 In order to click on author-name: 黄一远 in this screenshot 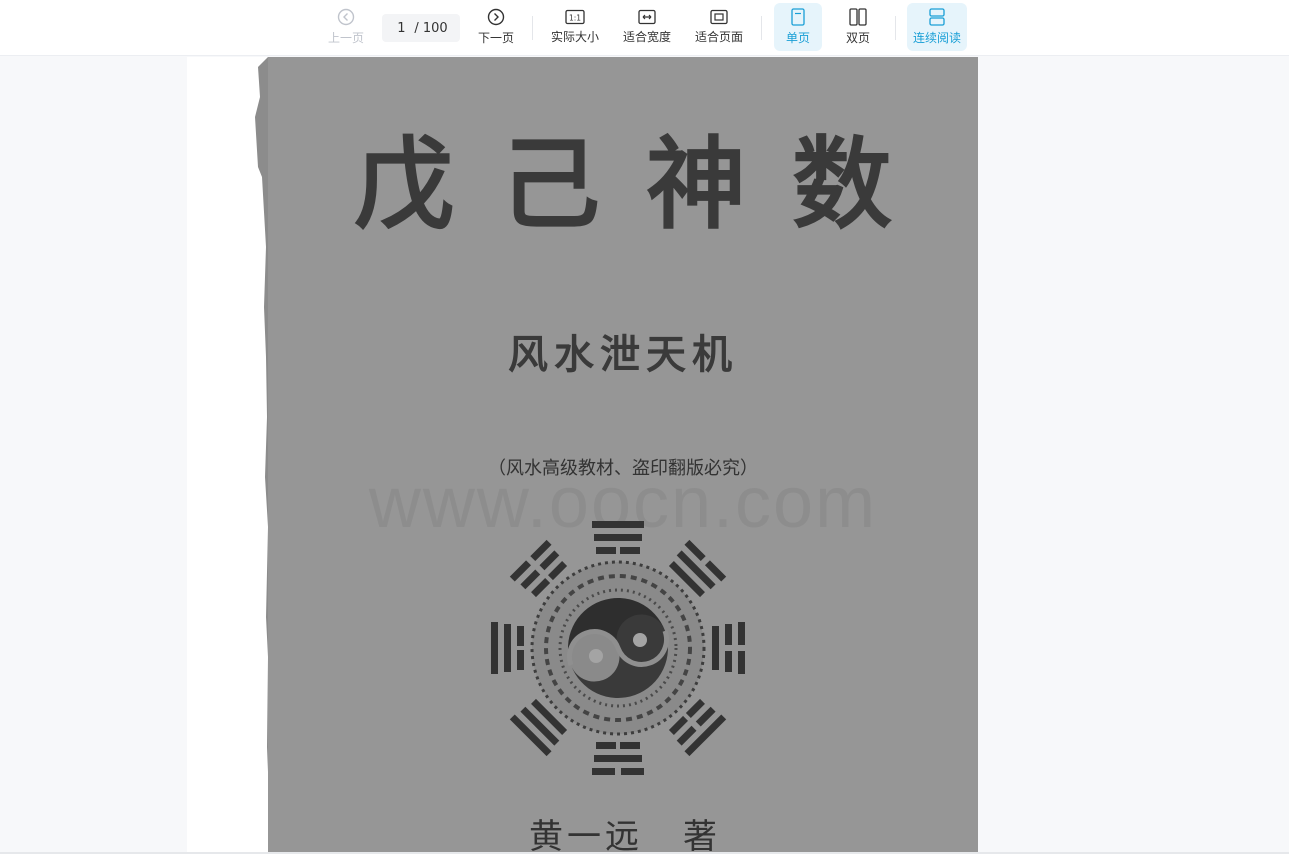, I will do `click(586, 835)`.